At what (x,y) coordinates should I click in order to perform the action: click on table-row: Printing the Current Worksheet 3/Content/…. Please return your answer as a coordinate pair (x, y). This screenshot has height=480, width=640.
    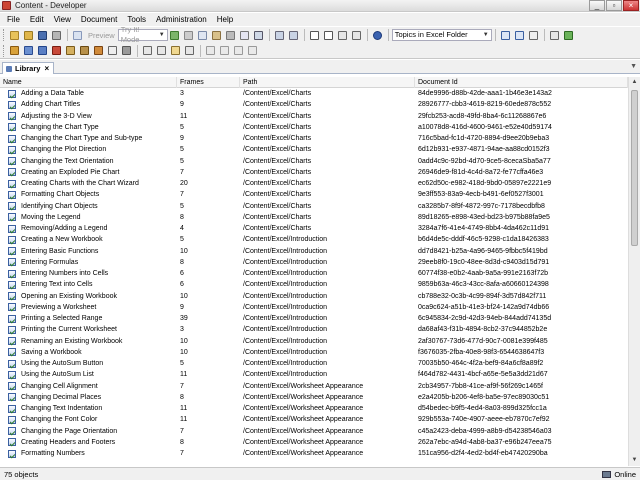
    Looking at the image, I should click on (314, 329).